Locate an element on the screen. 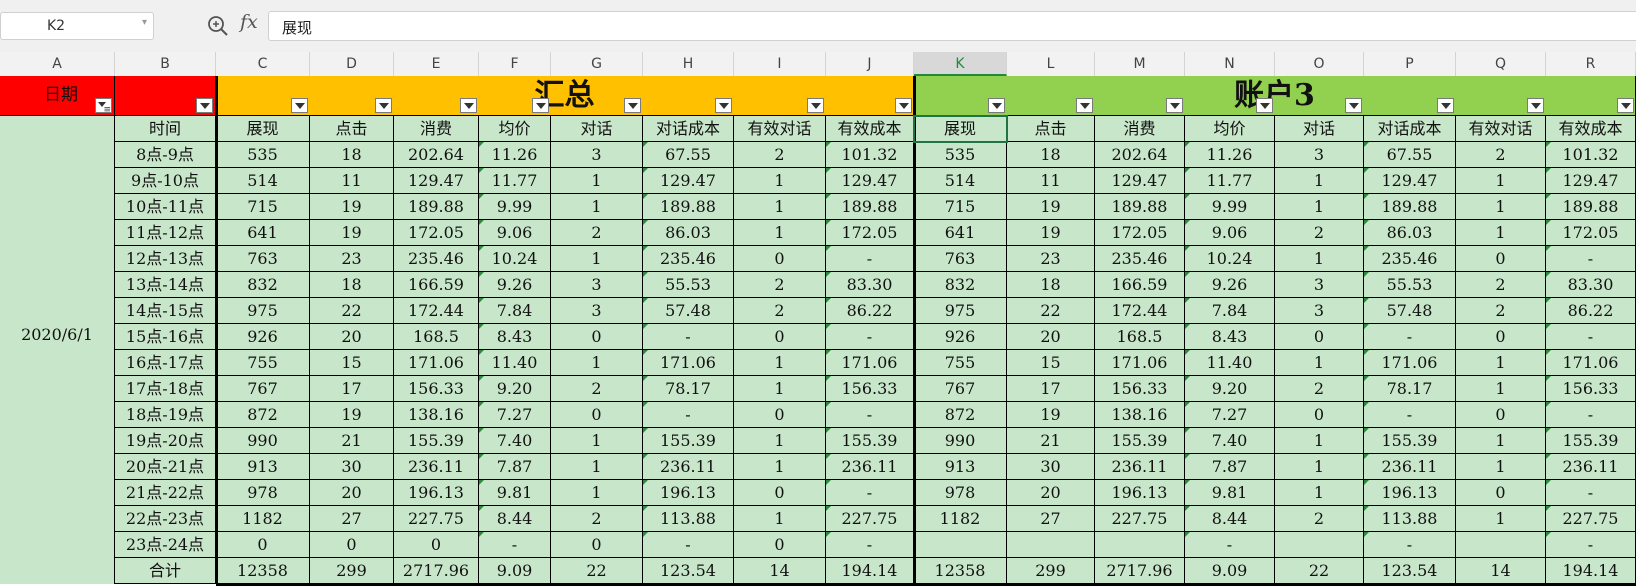 Image resolution: width=1636 pixels, height=588 pixels. total-cell: 123.54 is located at coordinates (688, 571).